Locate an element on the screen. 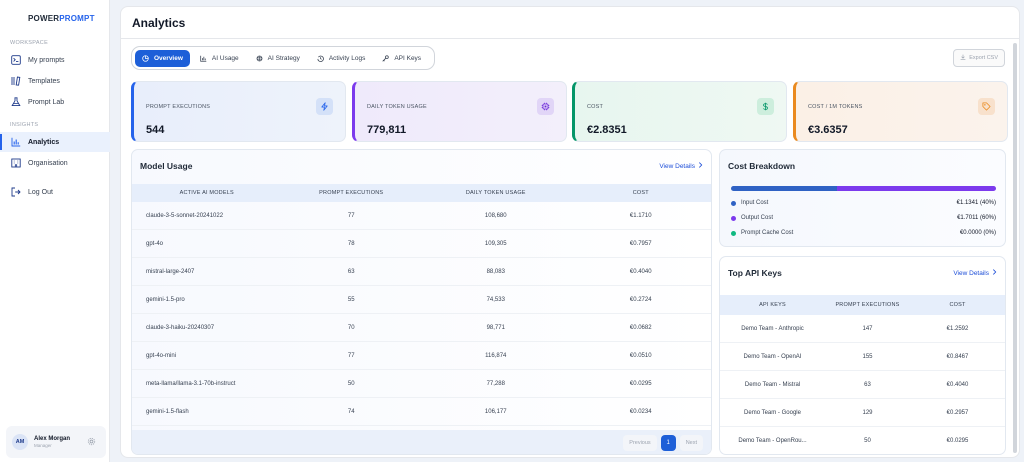 The width and height of the screenshot is (1024, 462). stat-card-prompt-executions: PROMPT EXECUTIONS 544 is located at coordinates (238, 111).